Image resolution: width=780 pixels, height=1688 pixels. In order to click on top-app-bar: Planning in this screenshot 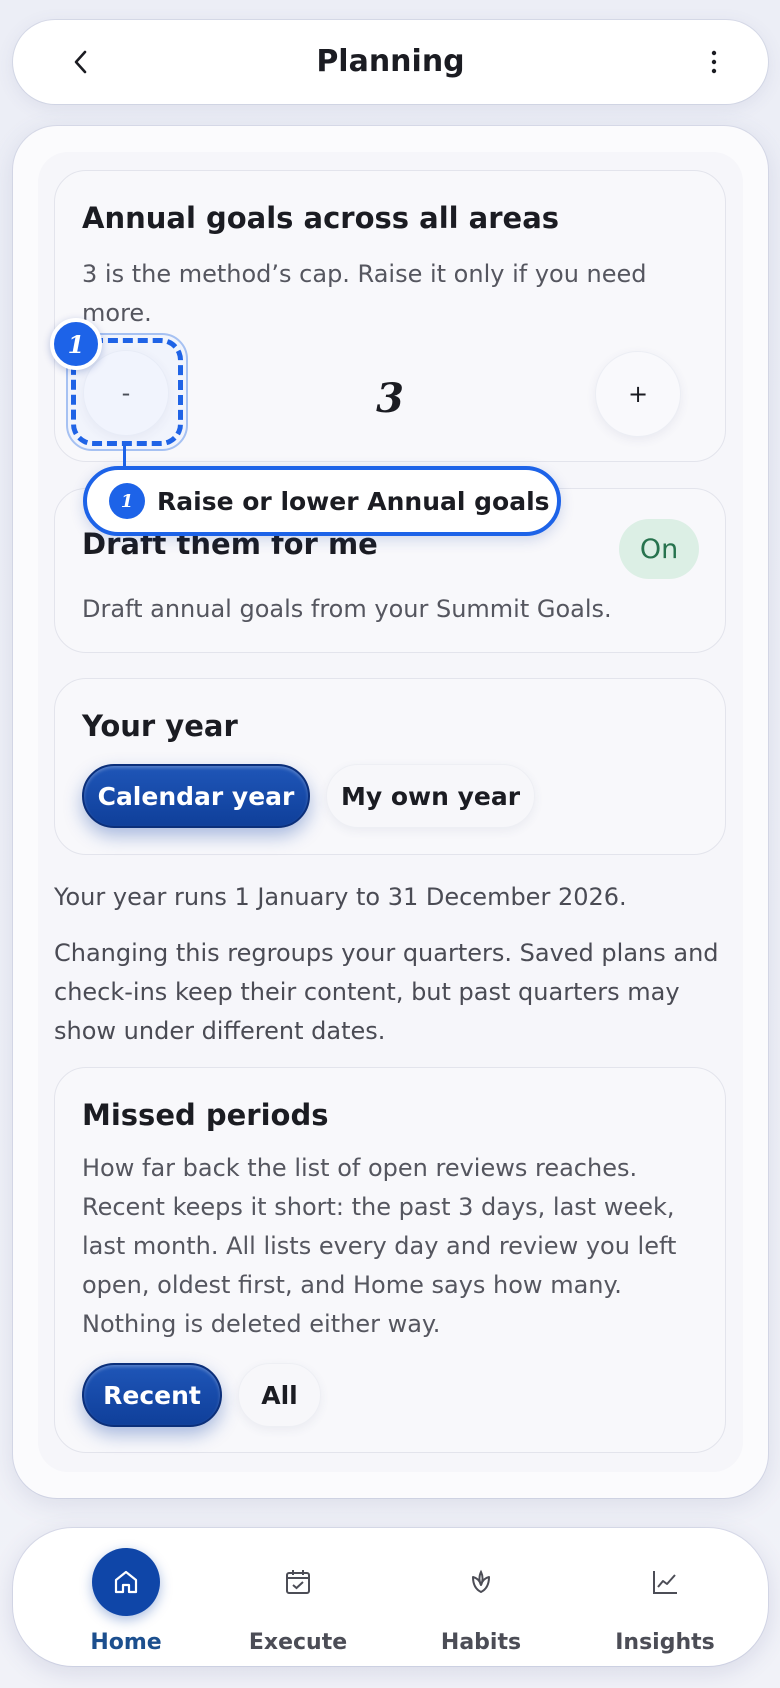, I will do `click(390, 62)`.